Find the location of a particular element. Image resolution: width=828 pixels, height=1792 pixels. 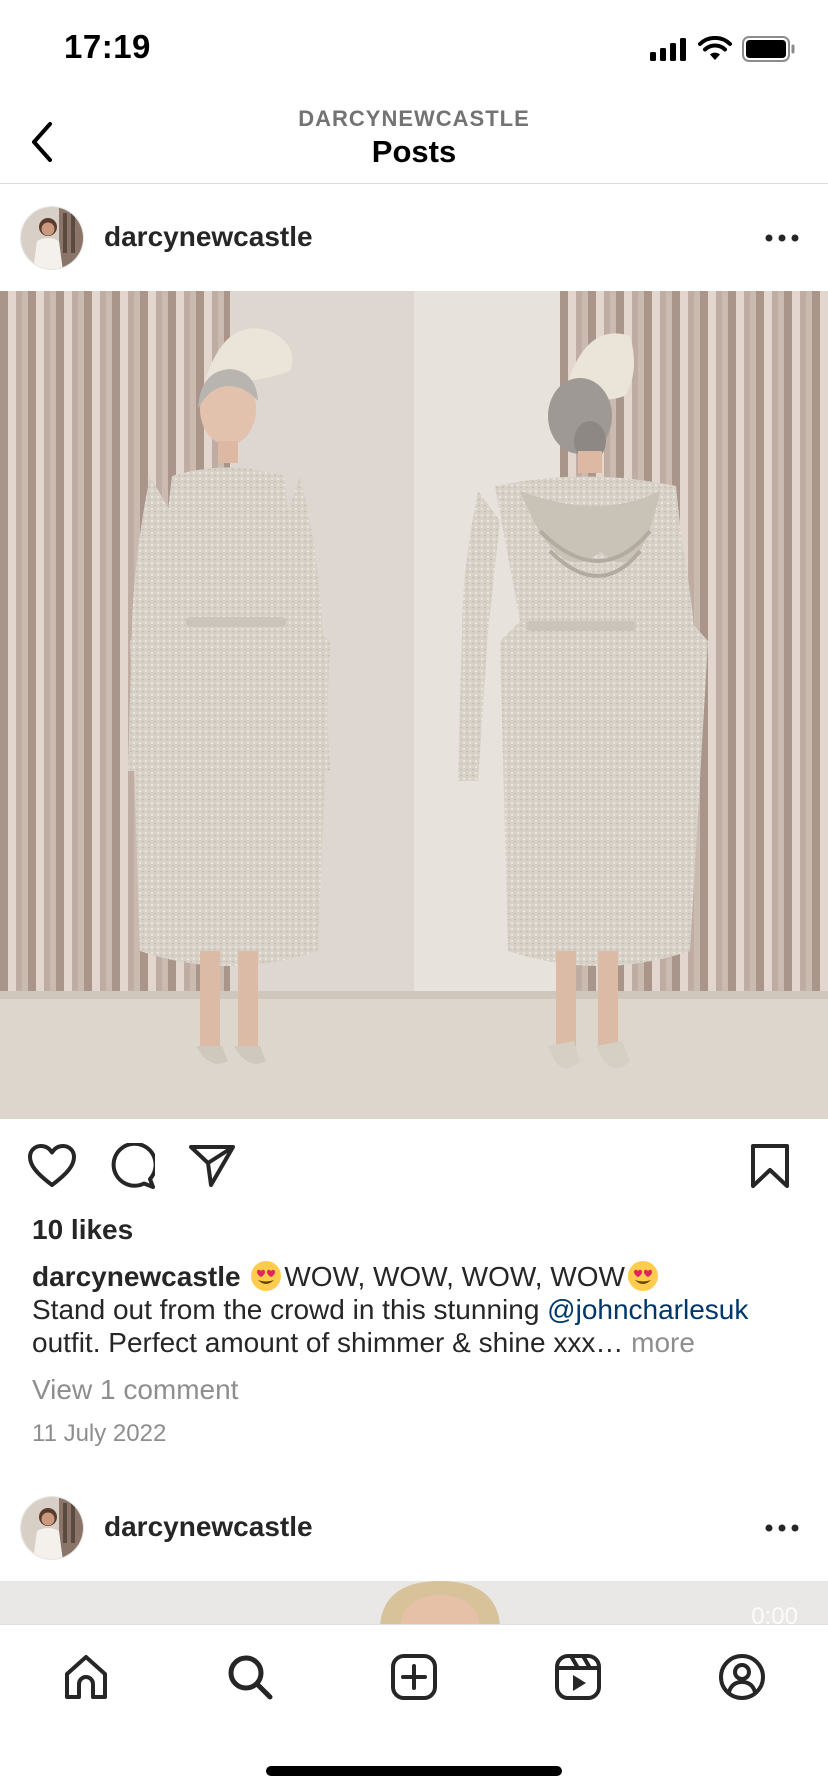

next-post-more-button is located at coordinates (782, 1528).